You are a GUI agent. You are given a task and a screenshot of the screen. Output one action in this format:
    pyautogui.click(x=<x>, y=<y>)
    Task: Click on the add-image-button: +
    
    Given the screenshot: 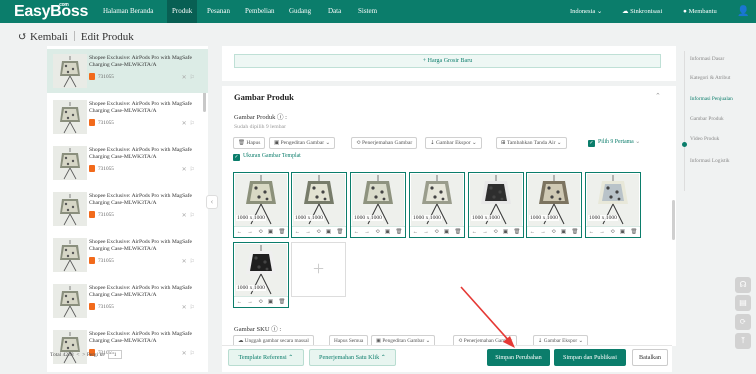 What is the action you would take?
    pyautogui.click(x=318, y=269)
    